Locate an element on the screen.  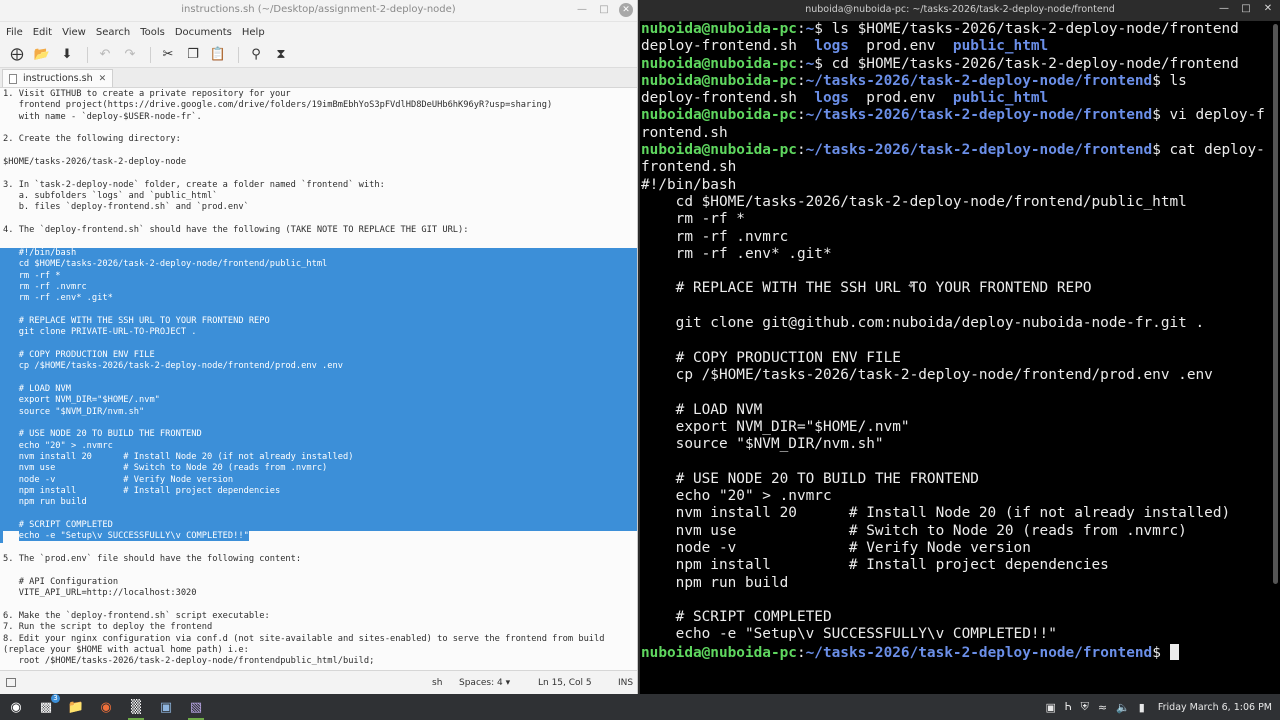
ls-entry: logs is located at coordinates (831, 46).